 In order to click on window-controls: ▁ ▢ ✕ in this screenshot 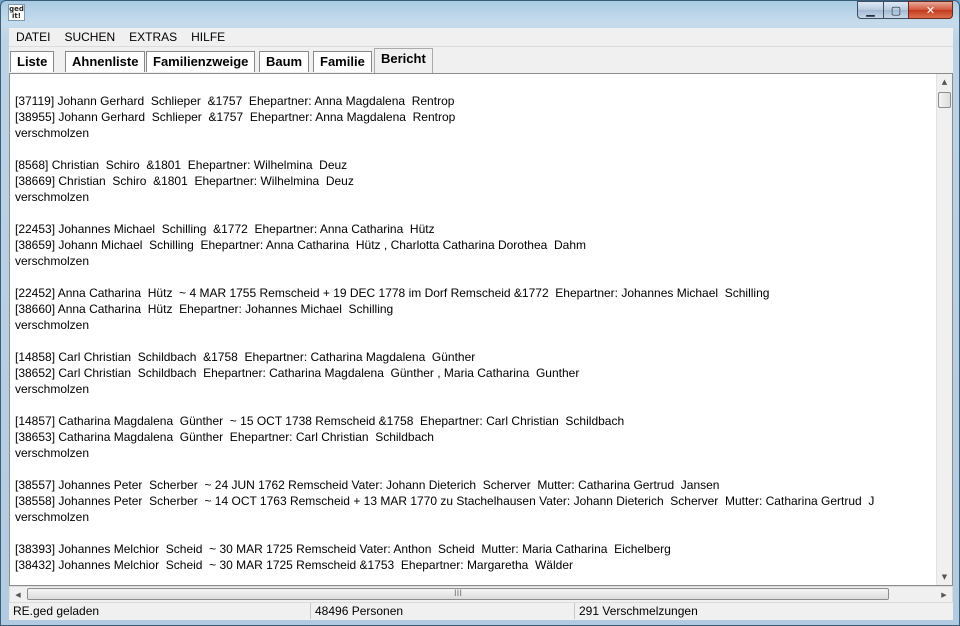, I will do `click(905, 10)`.